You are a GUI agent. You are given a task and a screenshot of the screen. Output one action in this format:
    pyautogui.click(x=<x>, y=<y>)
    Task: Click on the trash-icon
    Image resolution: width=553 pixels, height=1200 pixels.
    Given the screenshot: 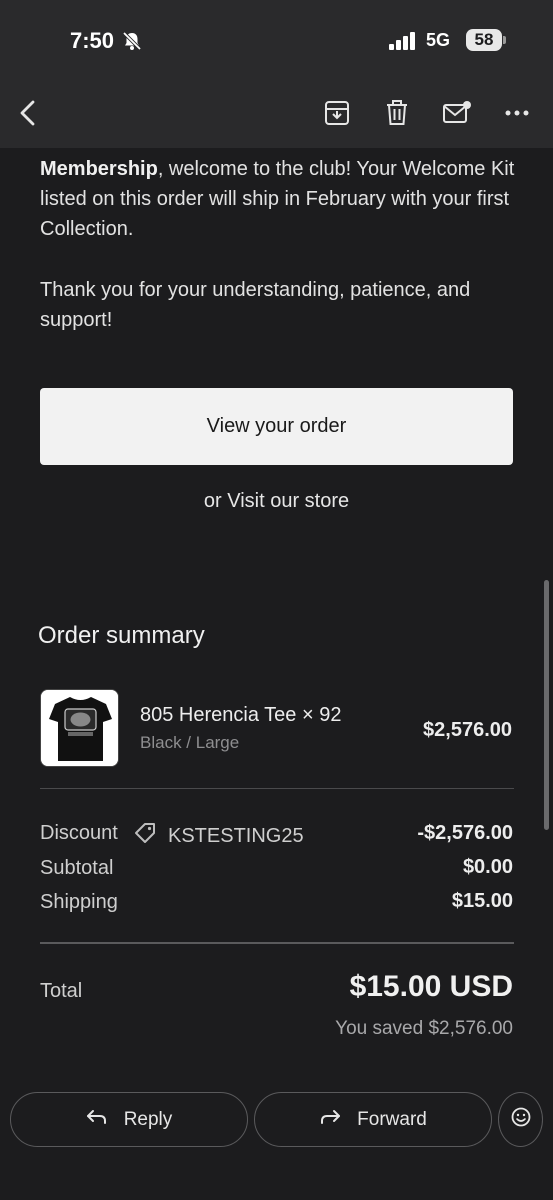 What is the action you would take?
    pyautogui.click(x=397, y=113)
    